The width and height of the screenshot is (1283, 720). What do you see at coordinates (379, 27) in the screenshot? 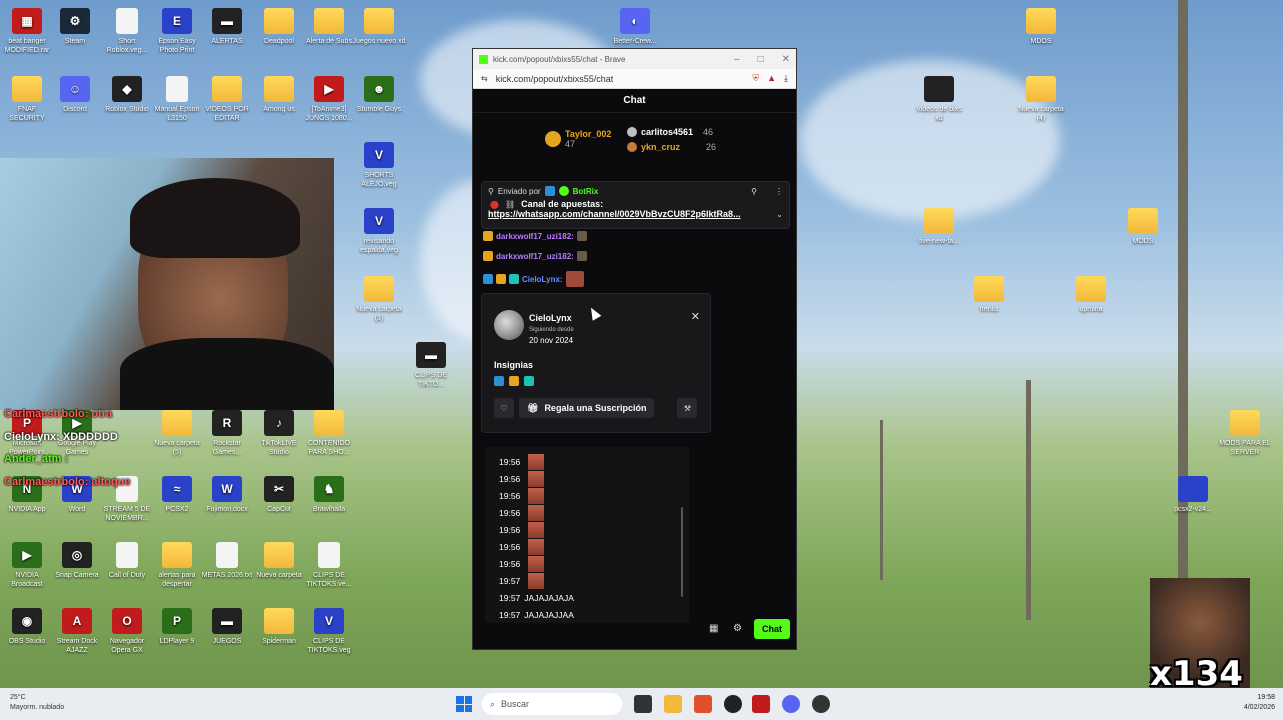
I see `desktop-icon: Juegos nuevo xd` at bounding box center [379, 27].